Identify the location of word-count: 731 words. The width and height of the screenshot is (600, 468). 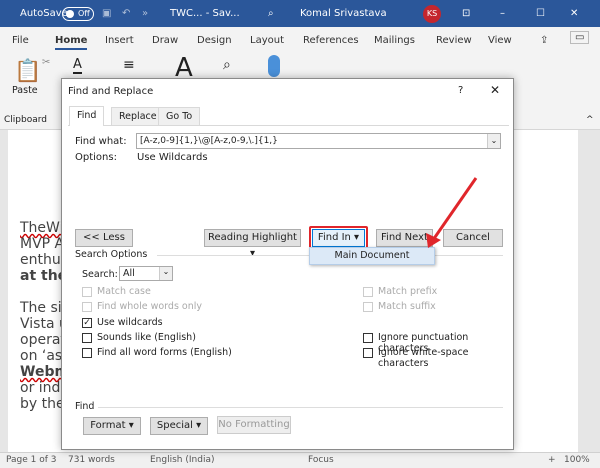
(91, 460).